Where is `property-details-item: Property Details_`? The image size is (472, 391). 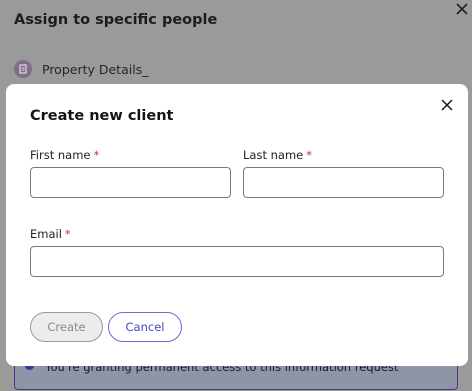
property-details-item: Property Details_ is located at coordinates (81, 69).